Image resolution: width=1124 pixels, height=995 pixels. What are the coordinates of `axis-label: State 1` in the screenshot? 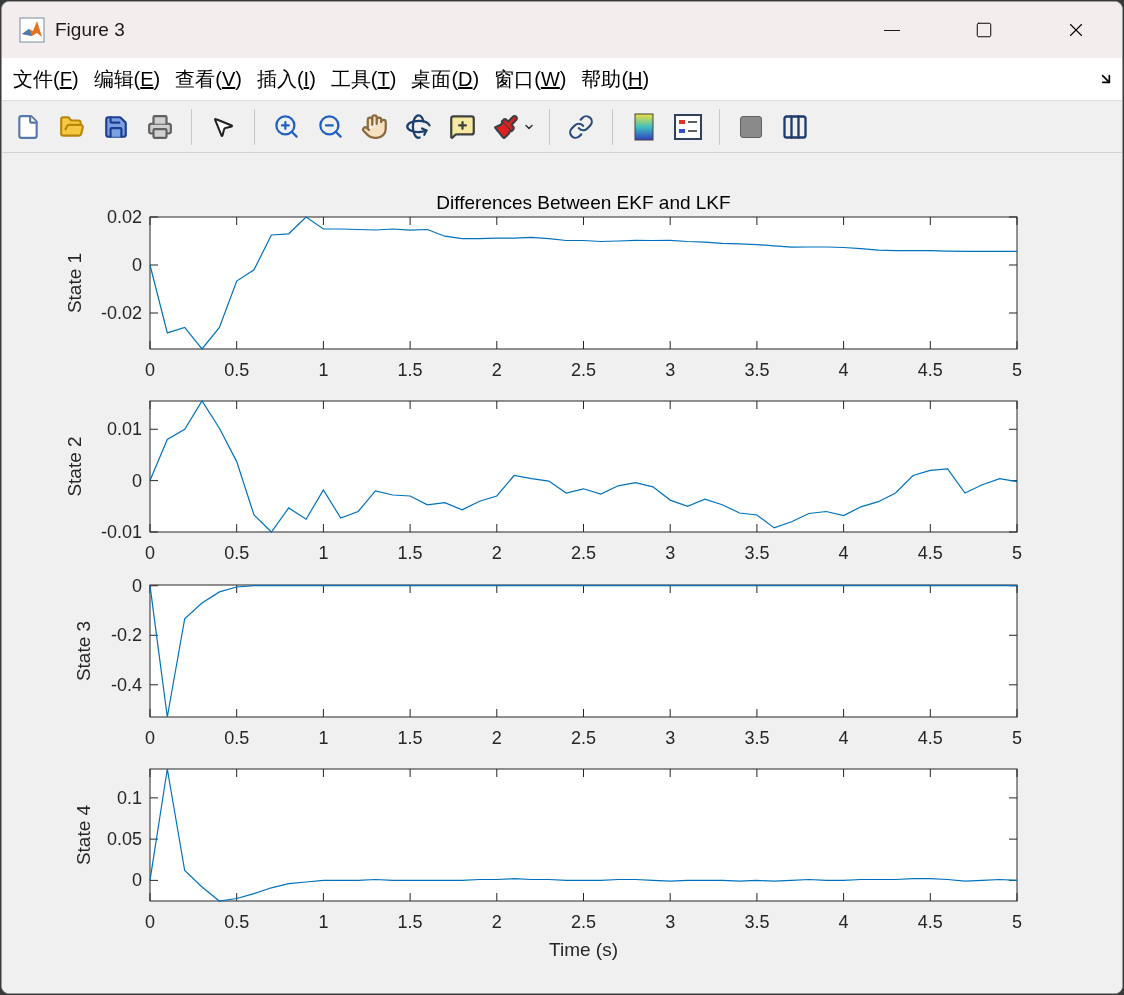 It's located at (74, 283).